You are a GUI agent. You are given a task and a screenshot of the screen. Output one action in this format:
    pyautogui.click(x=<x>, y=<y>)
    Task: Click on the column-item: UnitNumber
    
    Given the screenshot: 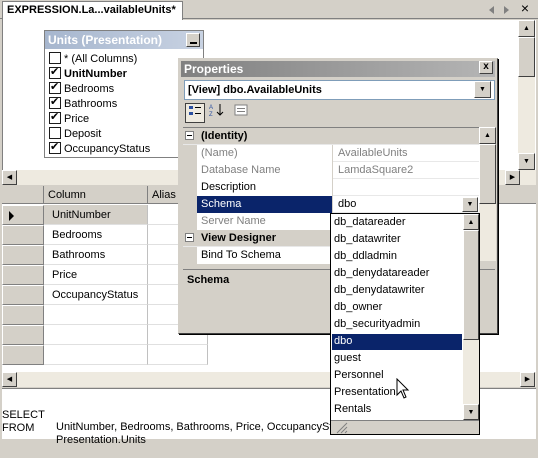 What is the action you would take?
    pyautogui.click(x=88, y=74)
    